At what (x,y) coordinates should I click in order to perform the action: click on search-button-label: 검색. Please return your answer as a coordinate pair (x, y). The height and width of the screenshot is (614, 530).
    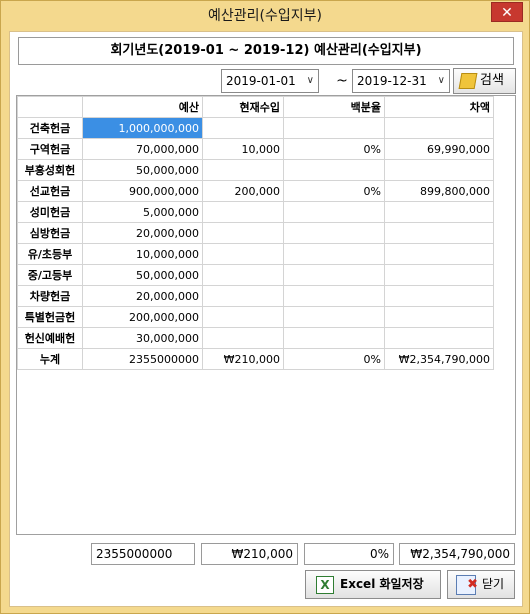
    Looking at the image, I should click on (492, 80).